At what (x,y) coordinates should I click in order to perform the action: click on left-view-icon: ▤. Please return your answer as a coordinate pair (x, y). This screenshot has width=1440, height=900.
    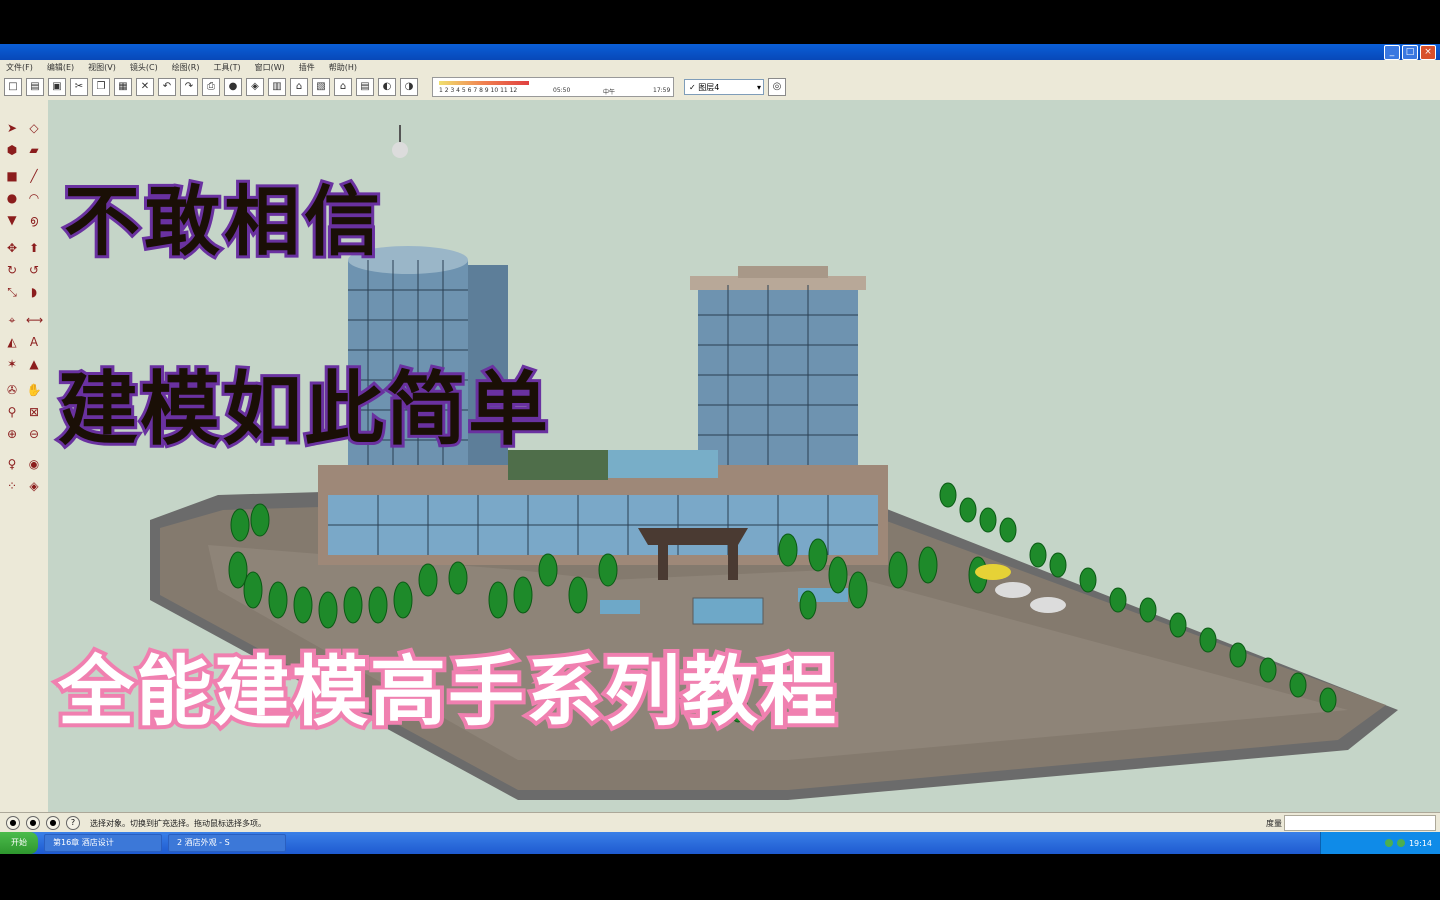
    Looking at the image, I should click on (365, 87).